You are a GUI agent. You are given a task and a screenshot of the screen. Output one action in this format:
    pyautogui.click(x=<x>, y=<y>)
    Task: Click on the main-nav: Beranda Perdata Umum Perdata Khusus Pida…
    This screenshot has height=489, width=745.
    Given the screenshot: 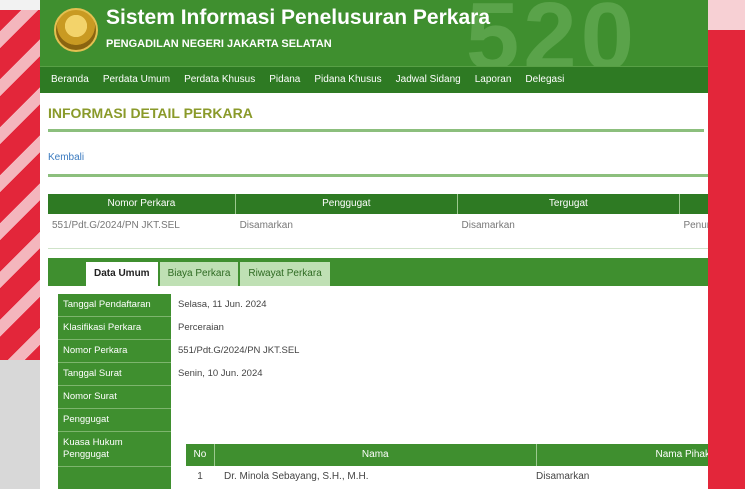 What is the action you would take?
    pyautogui.click(x=374, y=79)
    